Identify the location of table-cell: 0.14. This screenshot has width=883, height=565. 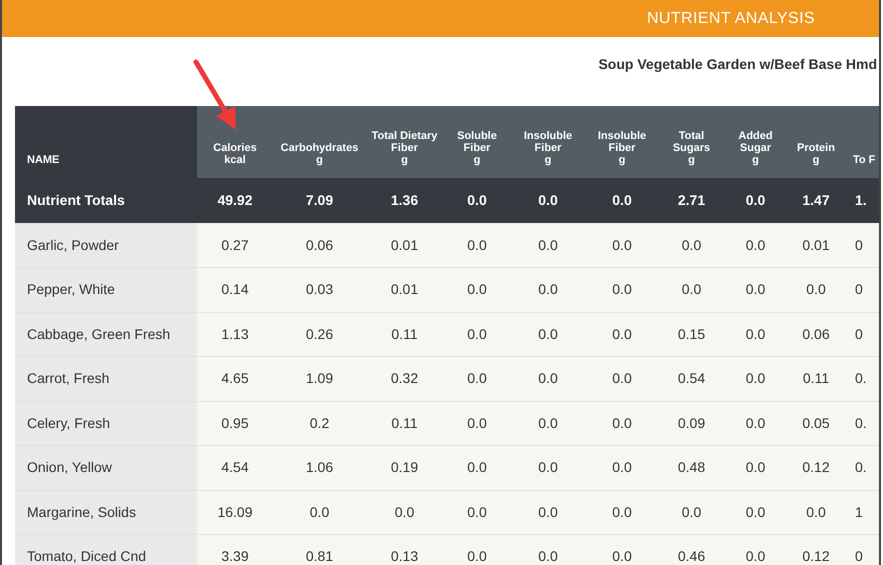
(235, 290).